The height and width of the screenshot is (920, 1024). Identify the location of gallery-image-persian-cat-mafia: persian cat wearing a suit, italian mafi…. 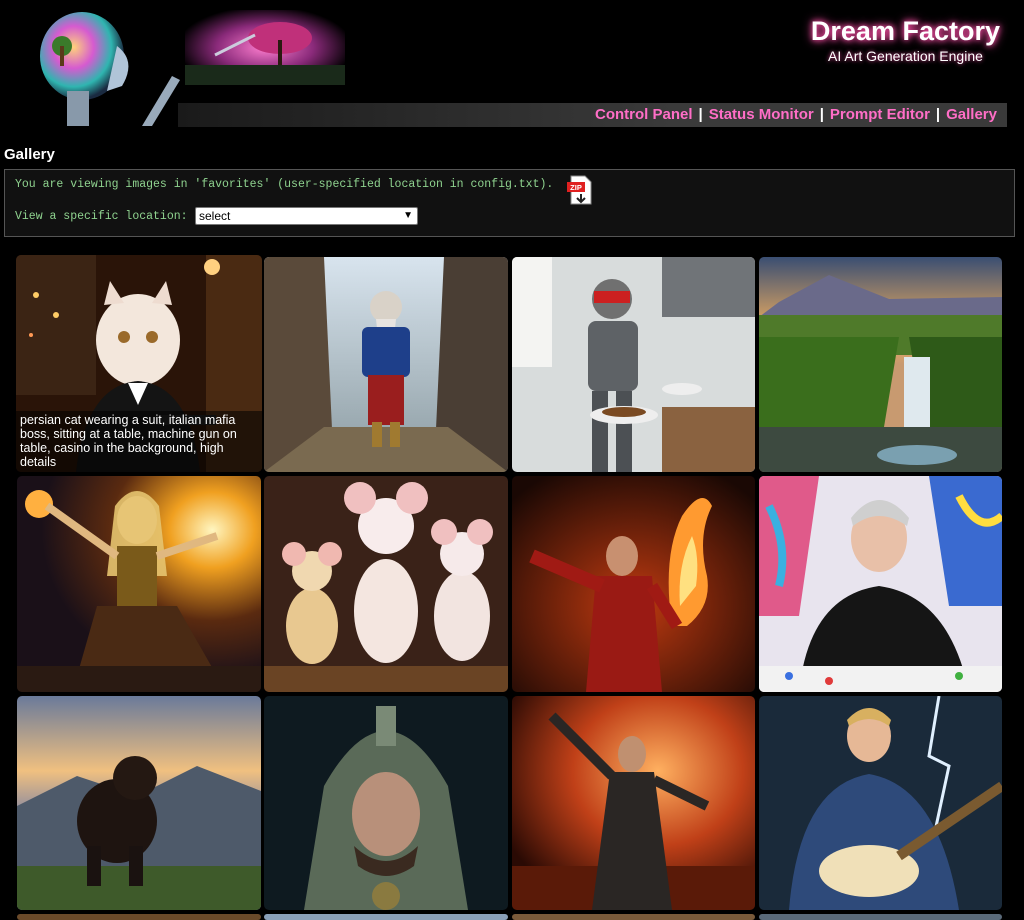
(139, 363).